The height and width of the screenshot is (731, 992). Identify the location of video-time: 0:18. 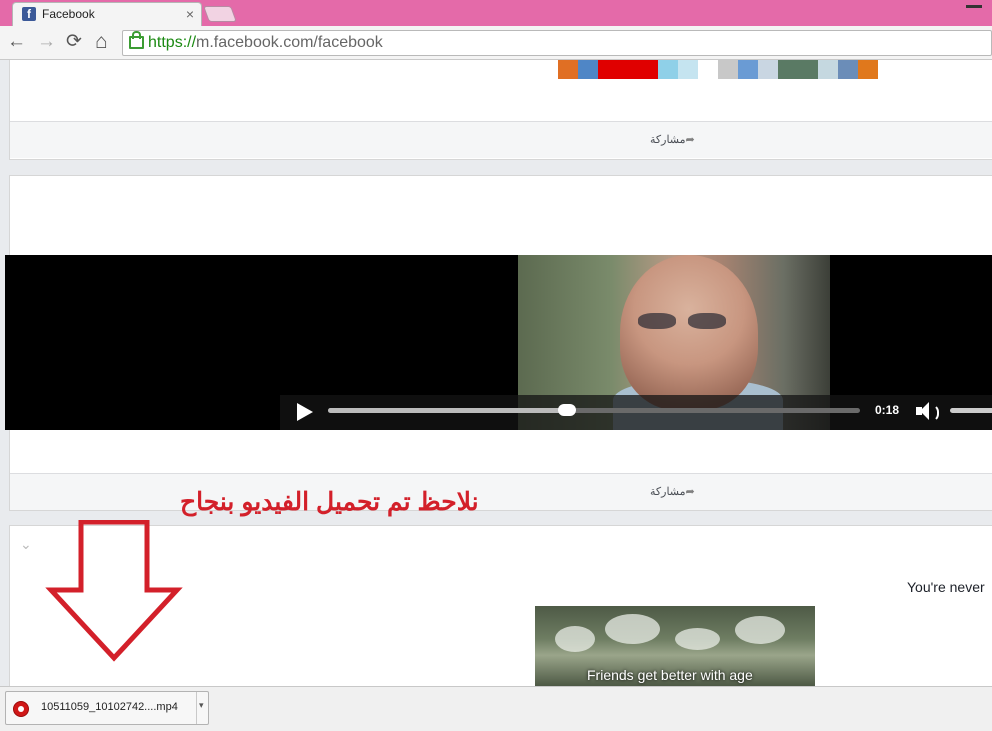
(887, 410).